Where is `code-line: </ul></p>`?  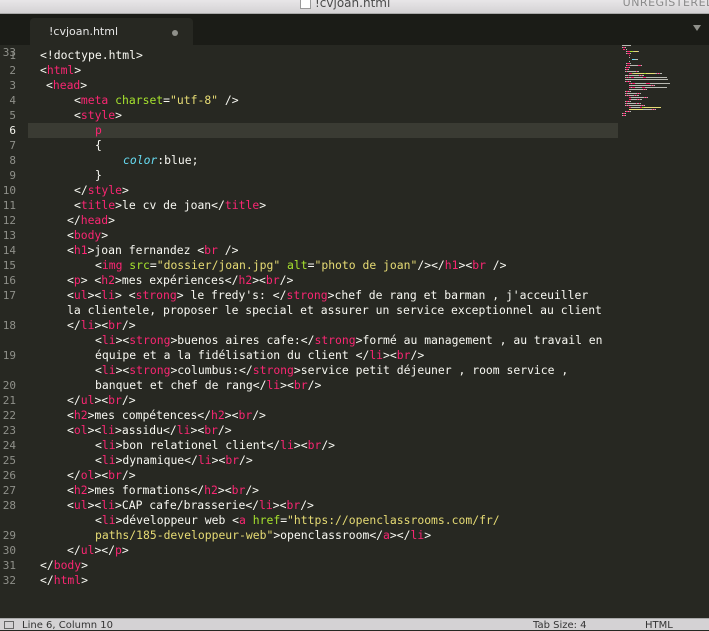 code-line: </ul></p> is located at coordinates (98, 550).